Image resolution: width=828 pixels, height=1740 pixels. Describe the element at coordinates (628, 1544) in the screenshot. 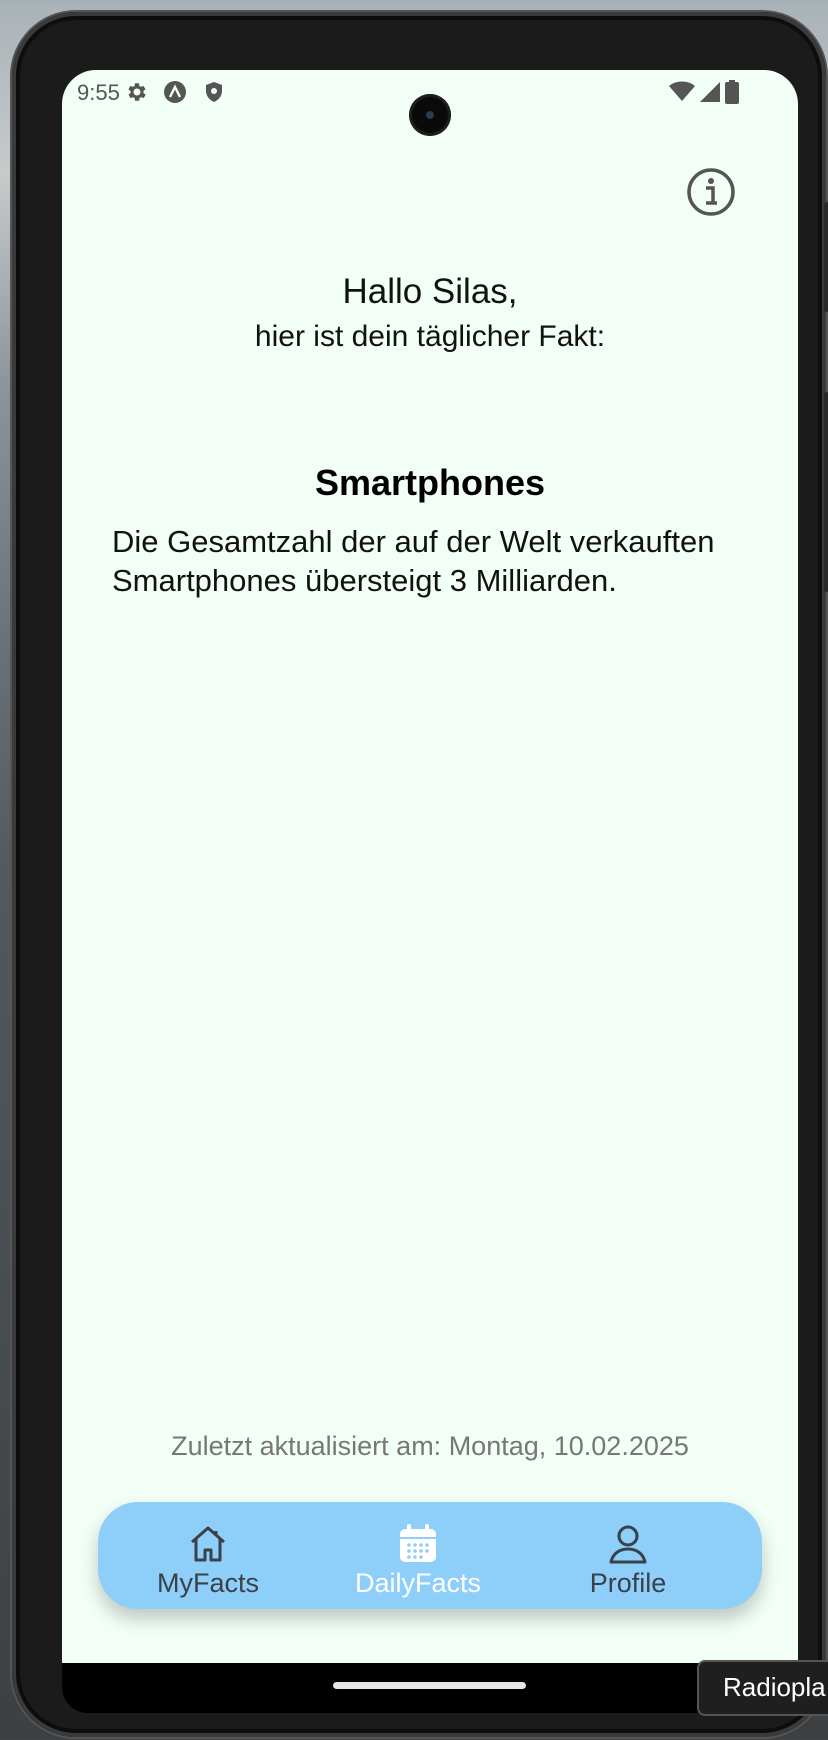

I see `person-icon` at that location.